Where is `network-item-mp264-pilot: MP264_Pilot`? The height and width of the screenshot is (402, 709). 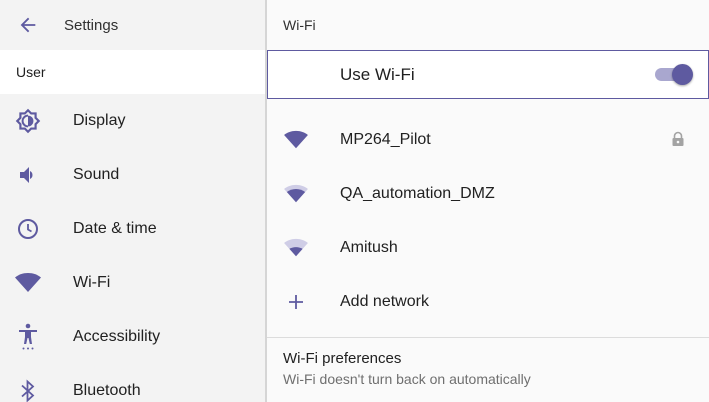
network-item-mp264-pilot: MP264_Pilot is located at coordinates (488, 140).